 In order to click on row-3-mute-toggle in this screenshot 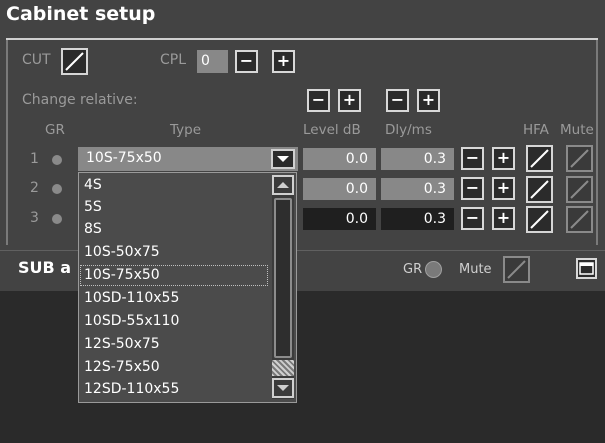, I will do `click(579, 219)`.